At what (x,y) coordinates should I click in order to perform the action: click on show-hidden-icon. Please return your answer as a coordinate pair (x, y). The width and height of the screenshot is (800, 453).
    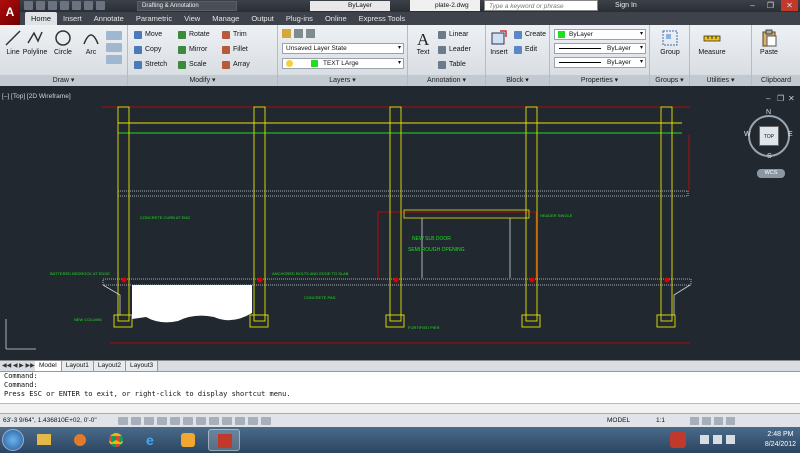
    Looking at the image, I should click on (704, 439).